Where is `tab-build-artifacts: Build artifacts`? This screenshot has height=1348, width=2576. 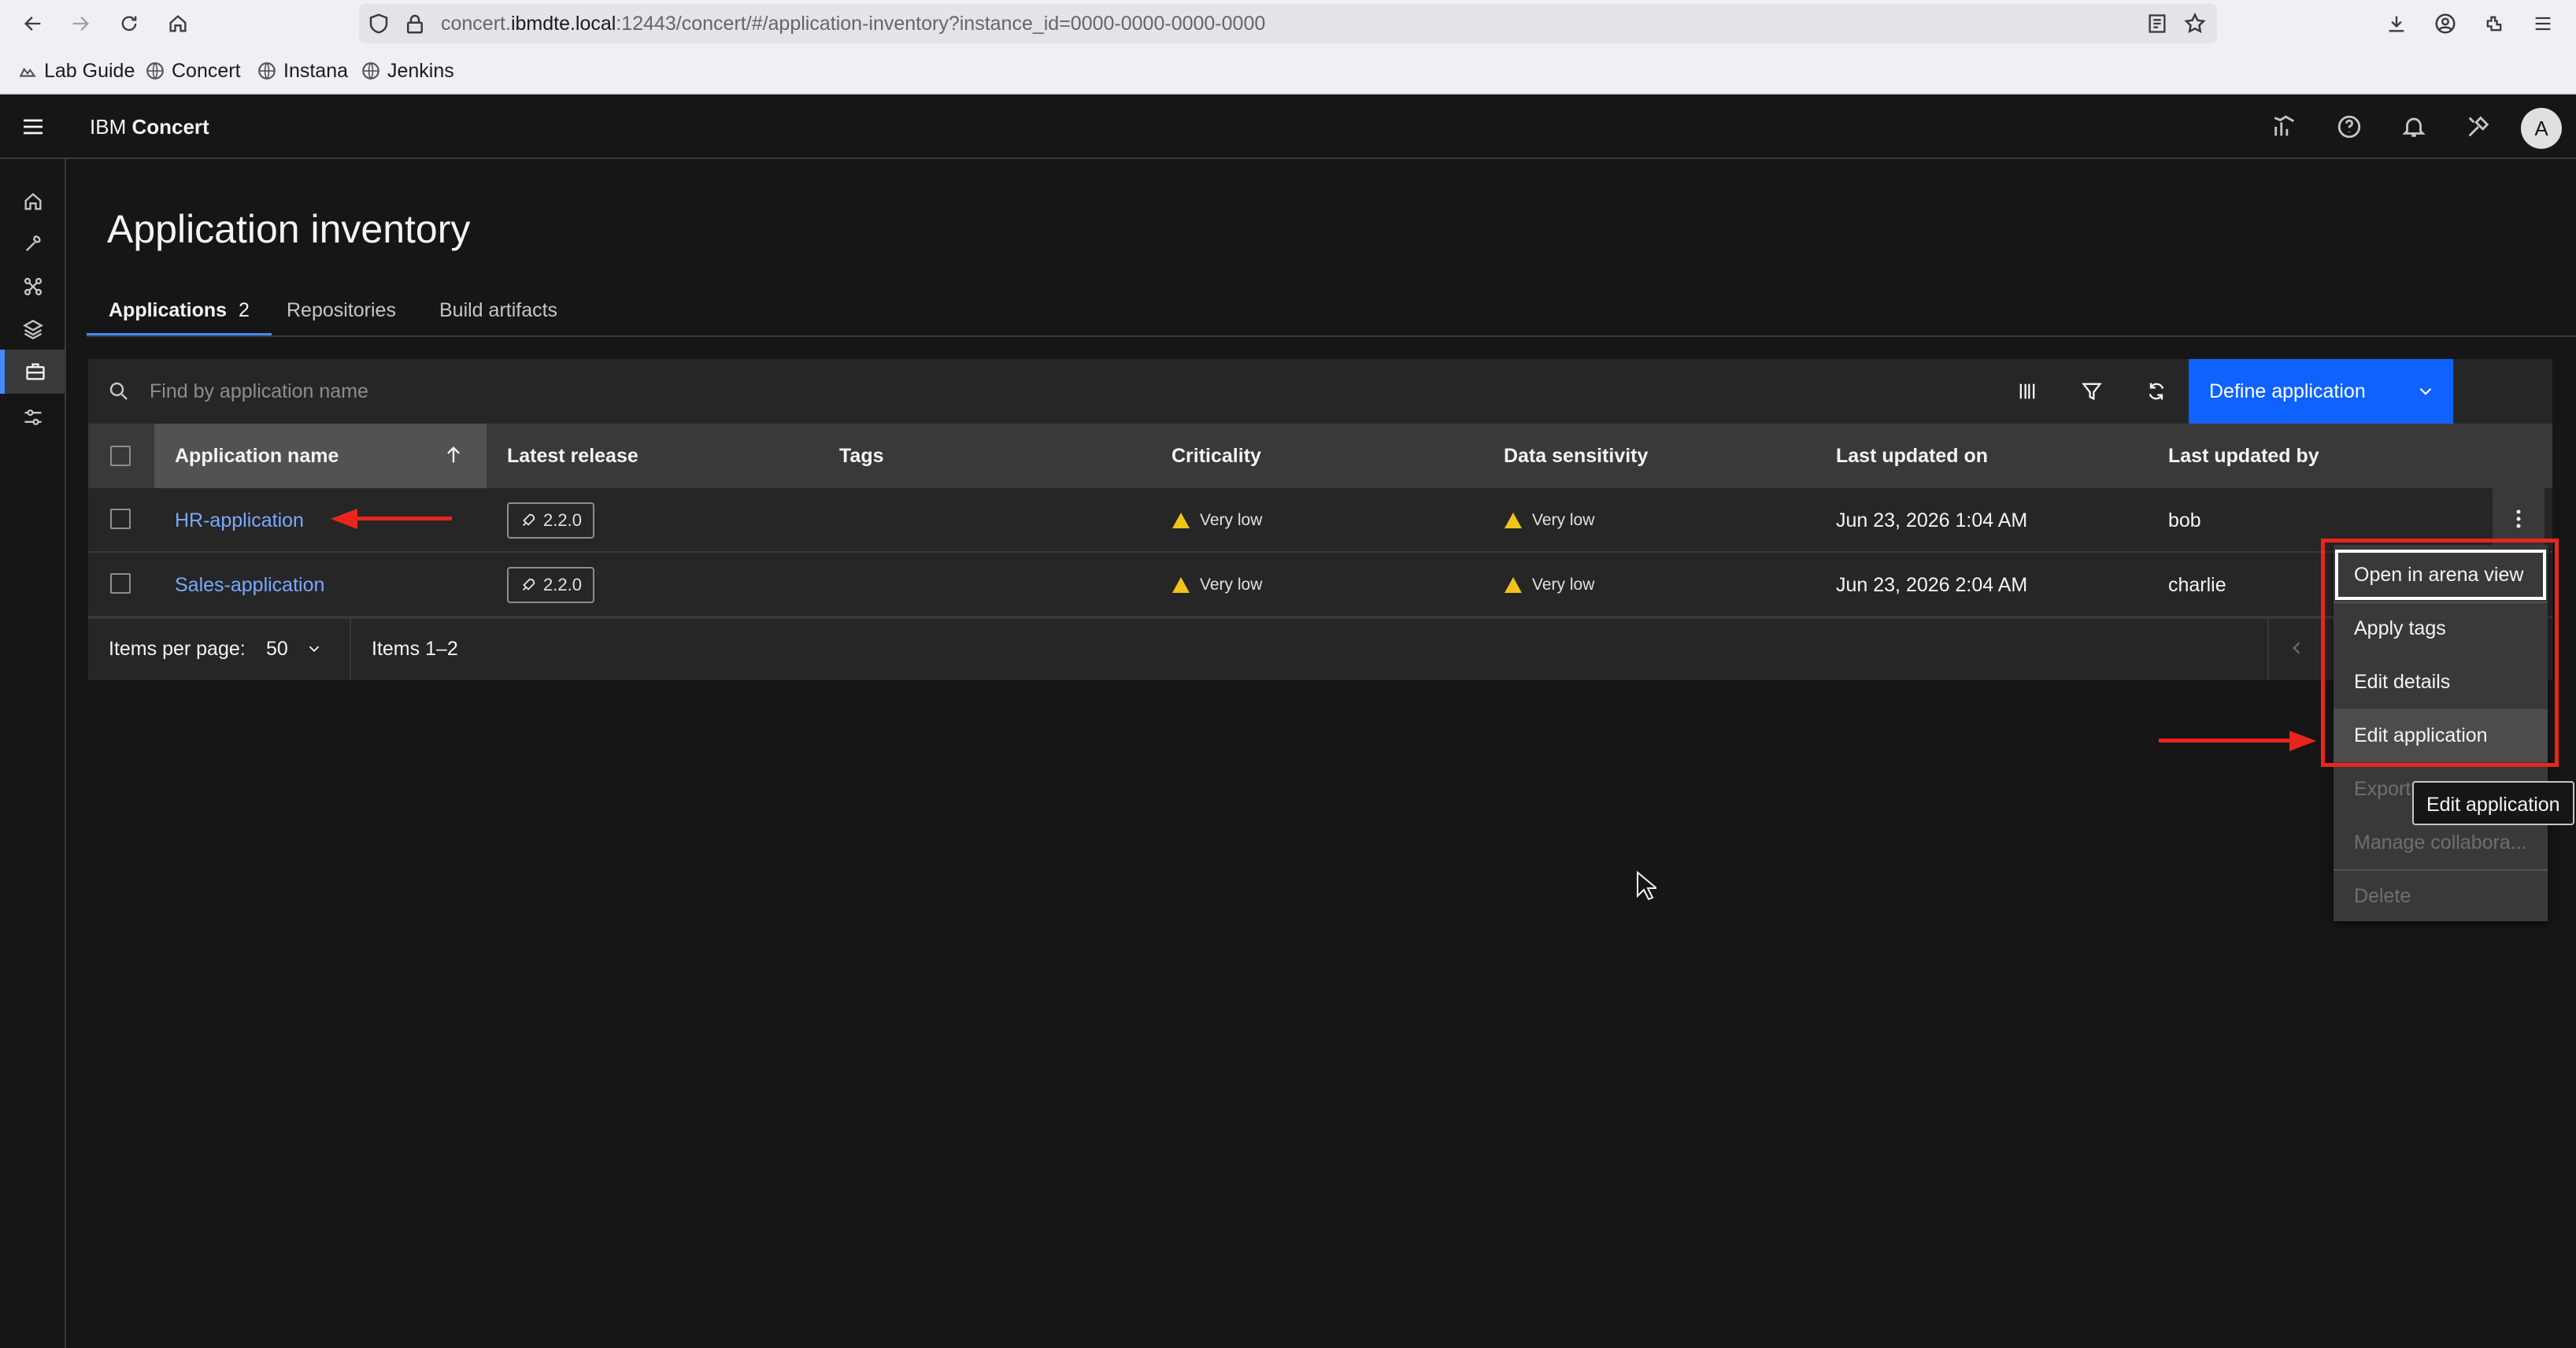
tab-build-artifacts: Build artifacts is located at coordinates (498, 315).